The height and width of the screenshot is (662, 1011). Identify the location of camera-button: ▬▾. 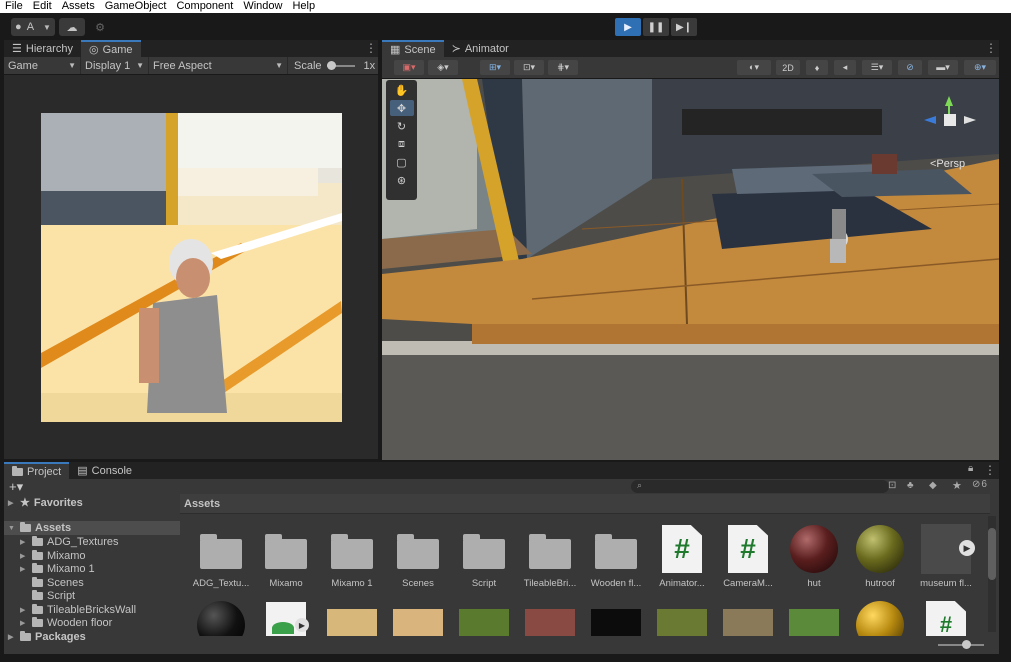
(943, 67).